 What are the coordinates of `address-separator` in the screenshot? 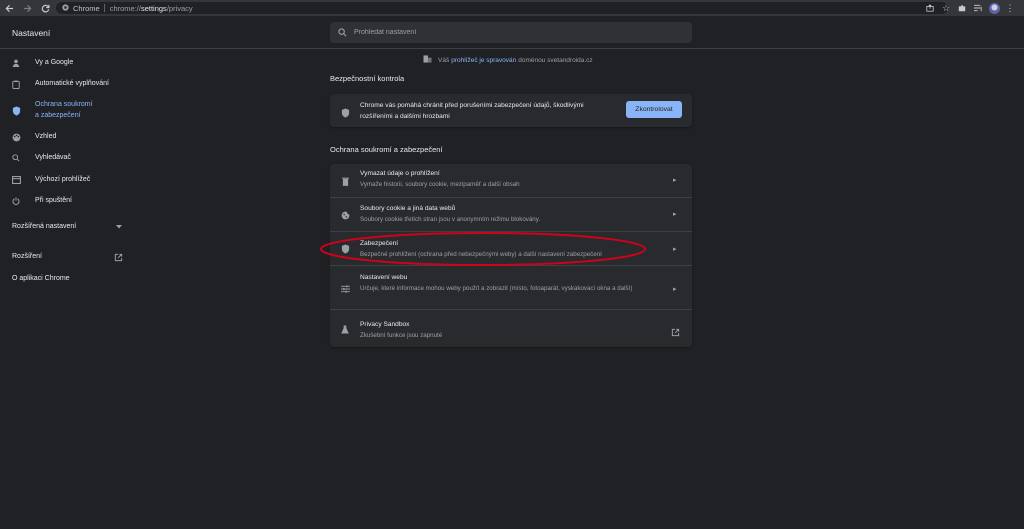 It's located at (104, 8).